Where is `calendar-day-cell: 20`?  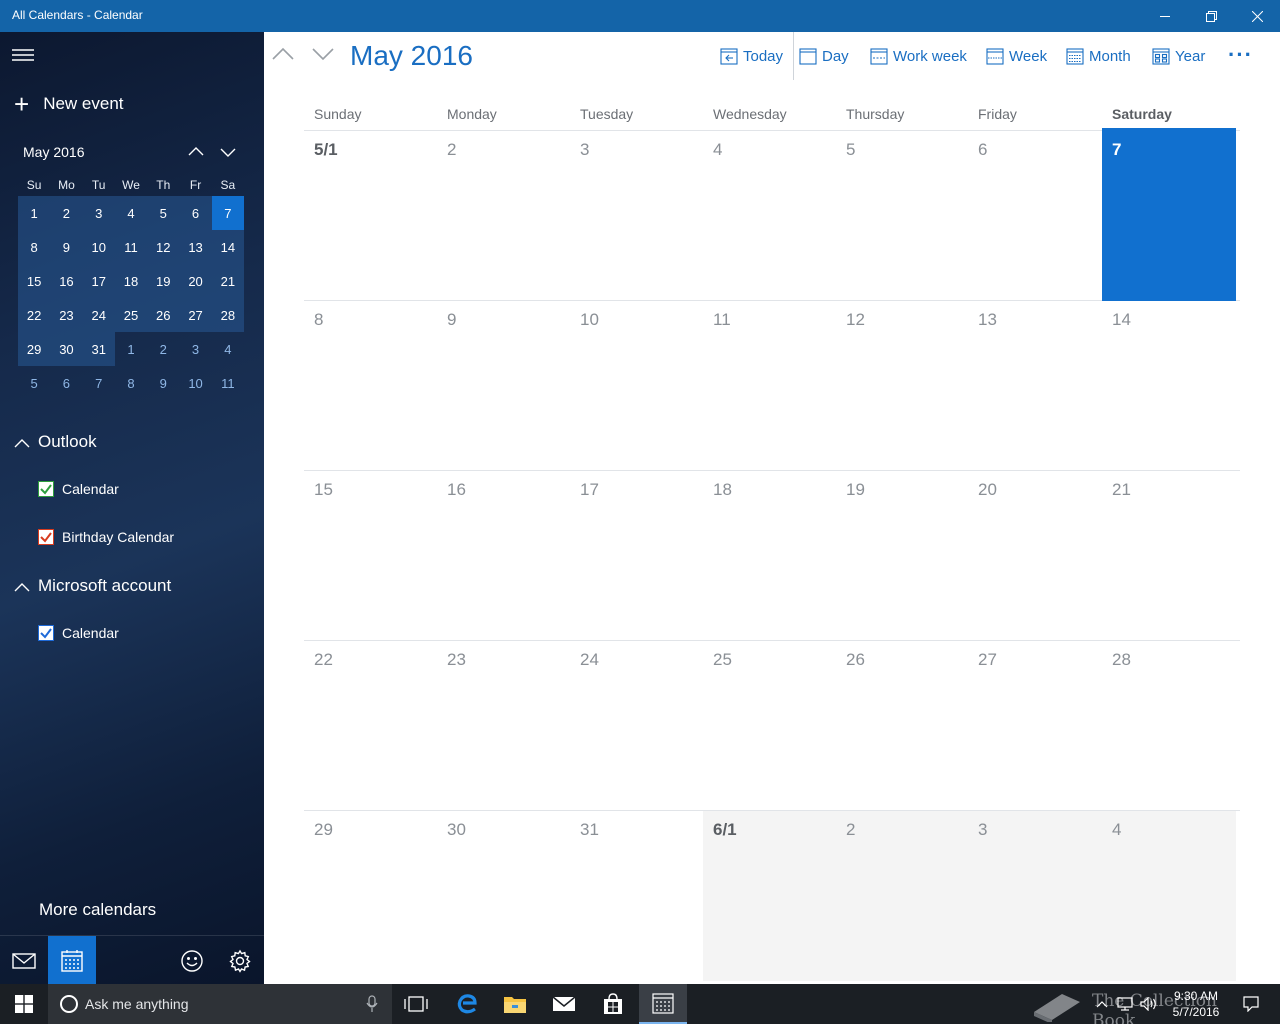
calendar-day-cell: 20 is located at coordinates (1035, 556).